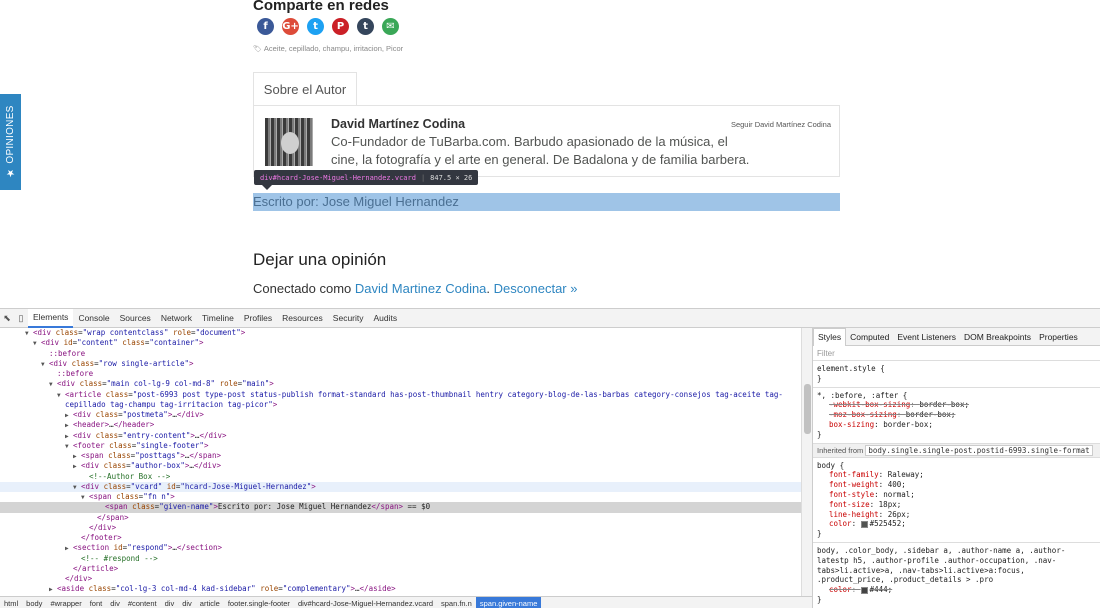  I want to click on css-property: font-weight: 400;, so click(956, 485).